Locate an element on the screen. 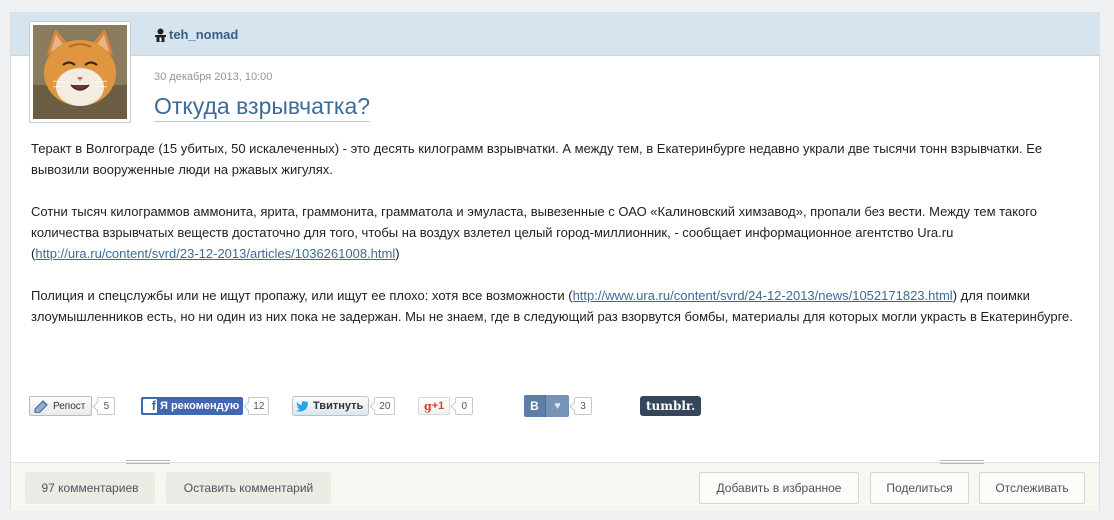 The height and width of the screenshot is (520, 1114). author-name: teh_nomad is located at coordinates (204, 34).